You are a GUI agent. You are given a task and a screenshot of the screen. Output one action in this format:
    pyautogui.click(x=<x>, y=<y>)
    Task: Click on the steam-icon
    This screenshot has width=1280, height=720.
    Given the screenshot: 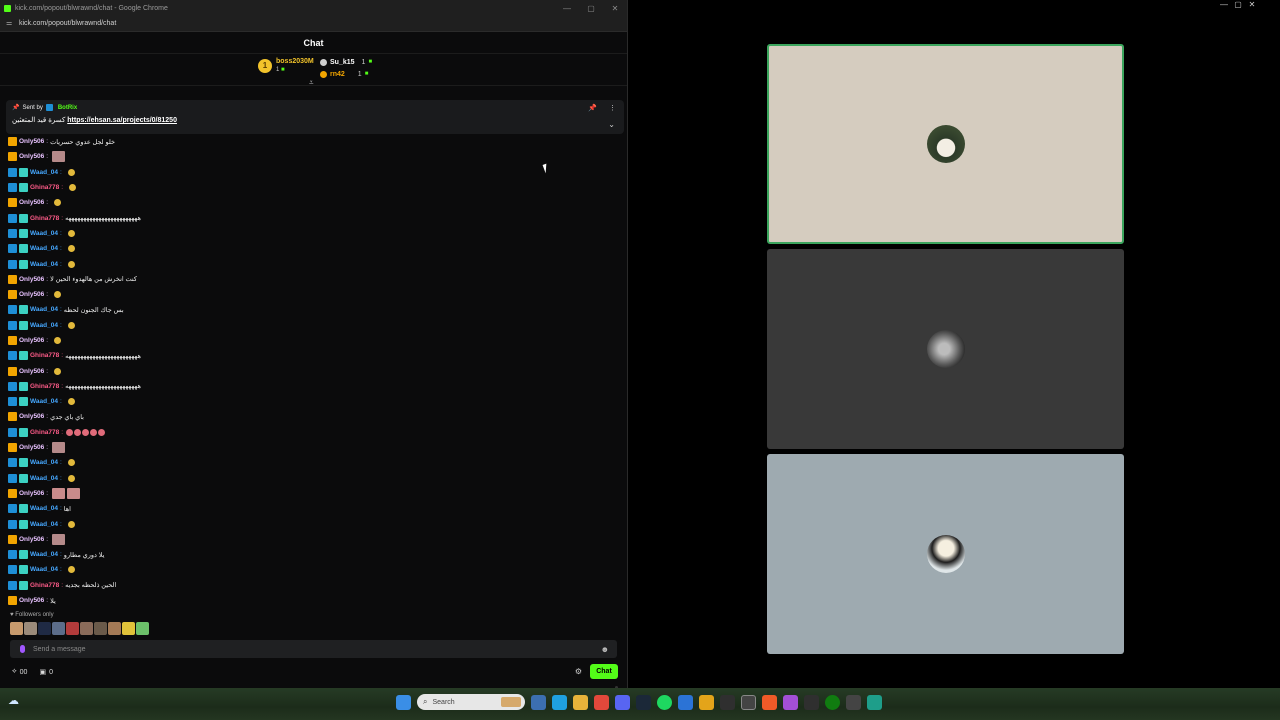 What is the action you would take?
    pyautogui.click(x=643, y=702)
    